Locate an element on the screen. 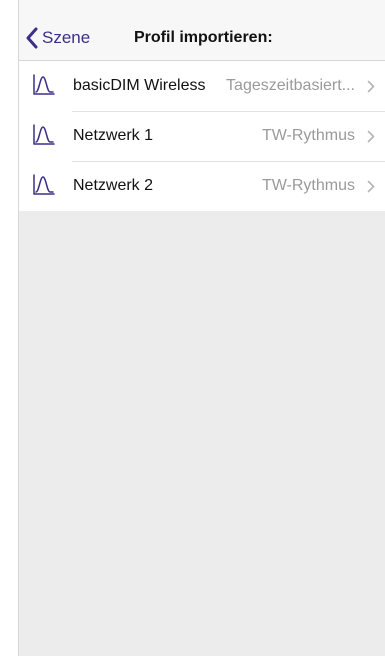 The width and height of the screenshot is (385, 656). chevron-left-icon is located at coordinates (32, 38).